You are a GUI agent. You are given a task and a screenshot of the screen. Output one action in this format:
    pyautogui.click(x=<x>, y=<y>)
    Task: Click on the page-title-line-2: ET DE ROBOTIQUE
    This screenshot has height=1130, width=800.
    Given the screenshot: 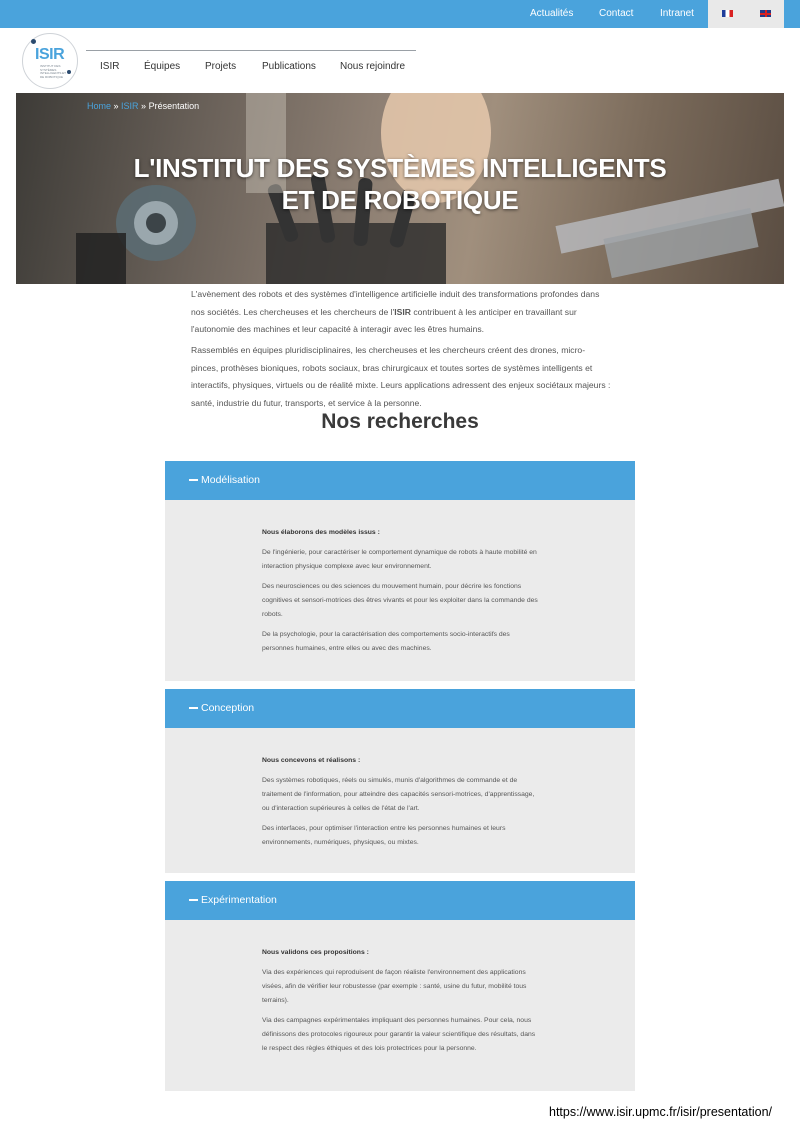 What is the action you would take?
    pyautogui.click(x=400, y=200)
    